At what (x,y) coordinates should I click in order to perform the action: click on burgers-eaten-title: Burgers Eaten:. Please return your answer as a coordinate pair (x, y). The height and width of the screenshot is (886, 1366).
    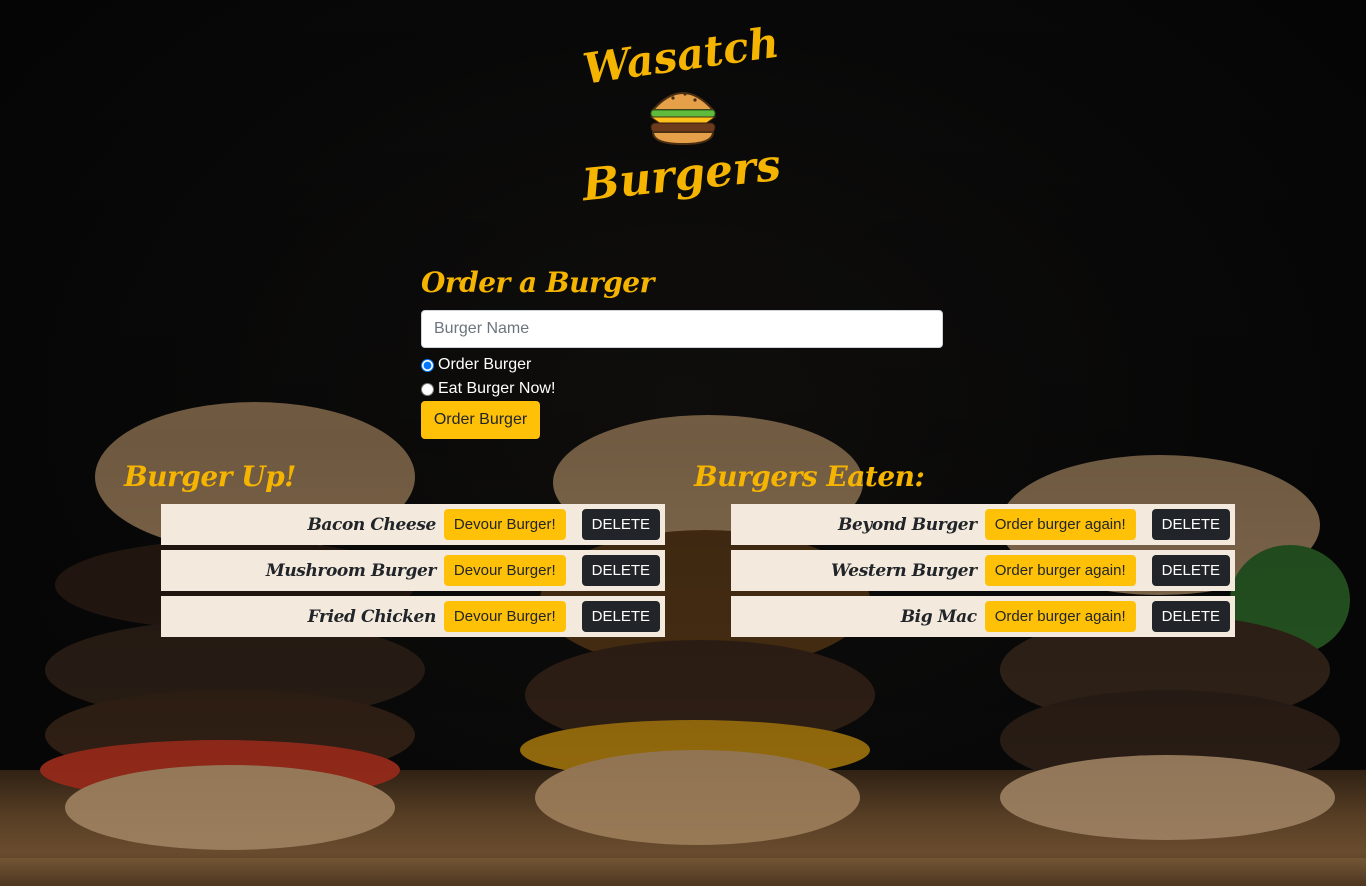
    Looking at the image, I should click on (809, 476).